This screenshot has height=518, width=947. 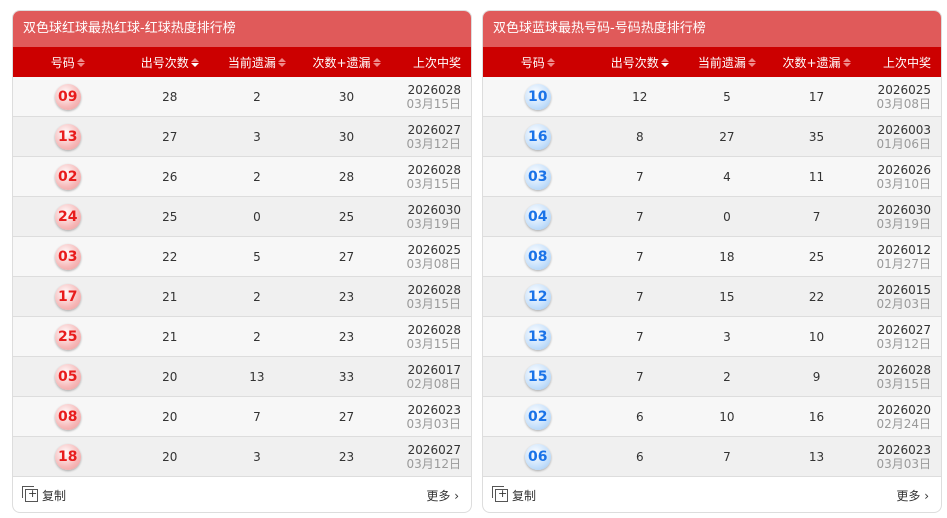 I want to click on table-row: 09 28 2 30 2026028 03月15日, so click(x=242, y=97).